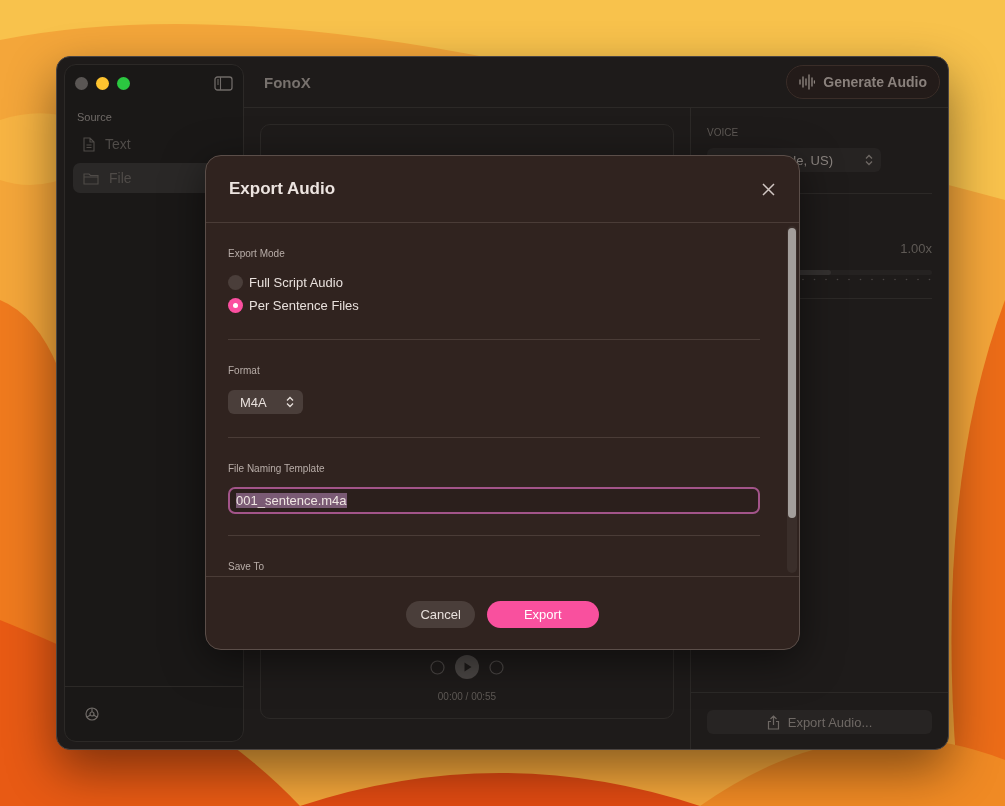  What do you see at coordinates (246, 566) in the screenshot?
I see `field-label: Save To` at bounding box center [246, 566].